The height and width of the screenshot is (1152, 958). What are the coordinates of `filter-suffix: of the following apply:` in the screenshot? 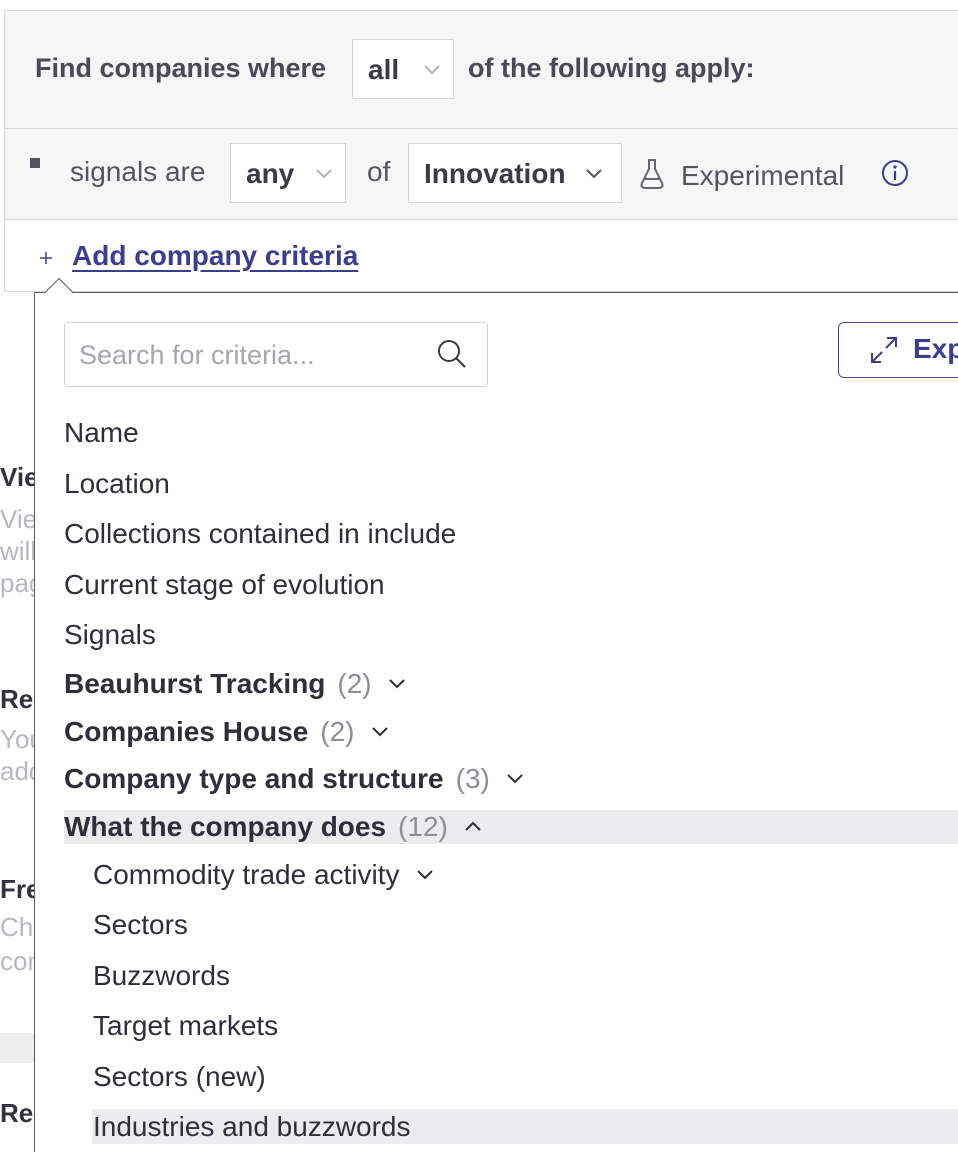 It's located at (611, 68).